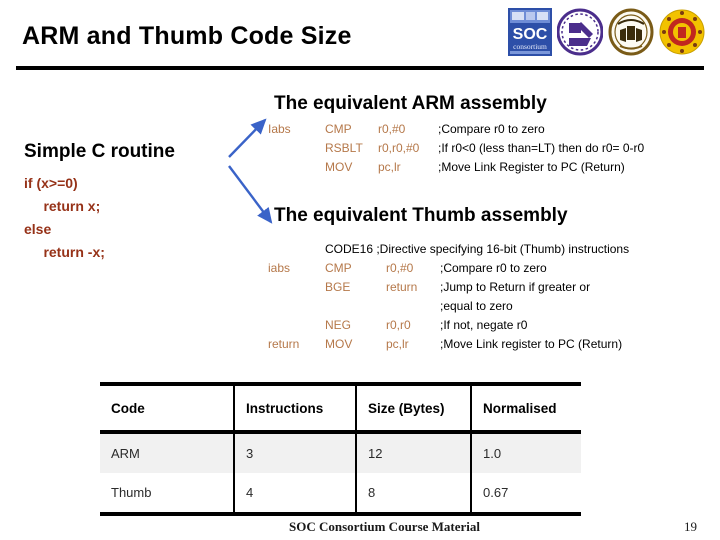  What do you see at coordinates (295, 494) in the screenshot?
I see `cell-instructions: 4` at bounding box center [295, 494].